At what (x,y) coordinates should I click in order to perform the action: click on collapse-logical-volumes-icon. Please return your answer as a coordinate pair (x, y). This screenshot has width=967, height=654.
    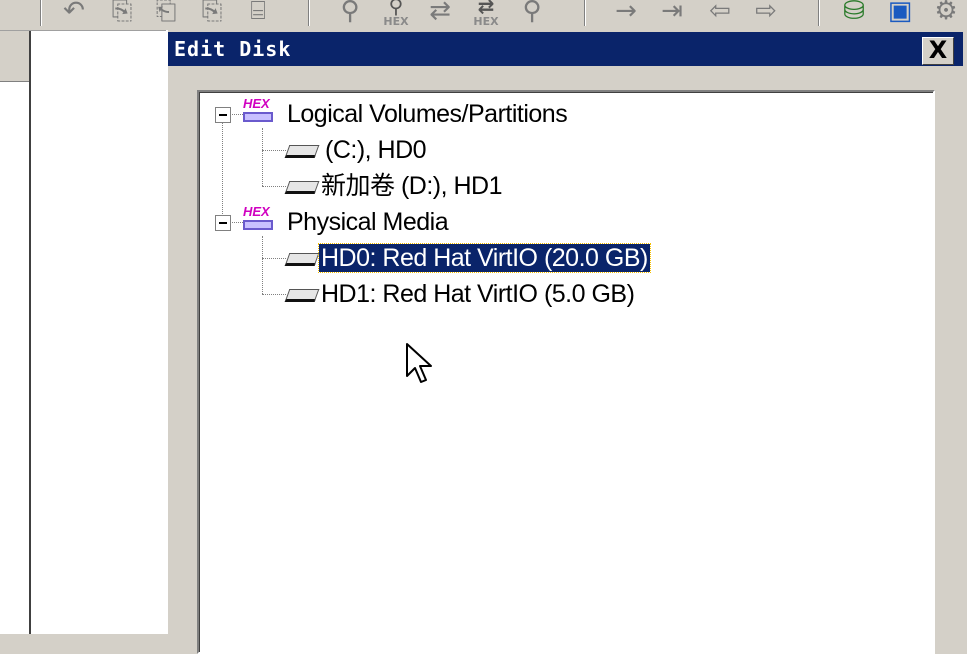
    Looking at the image, I should click on (223, 115).